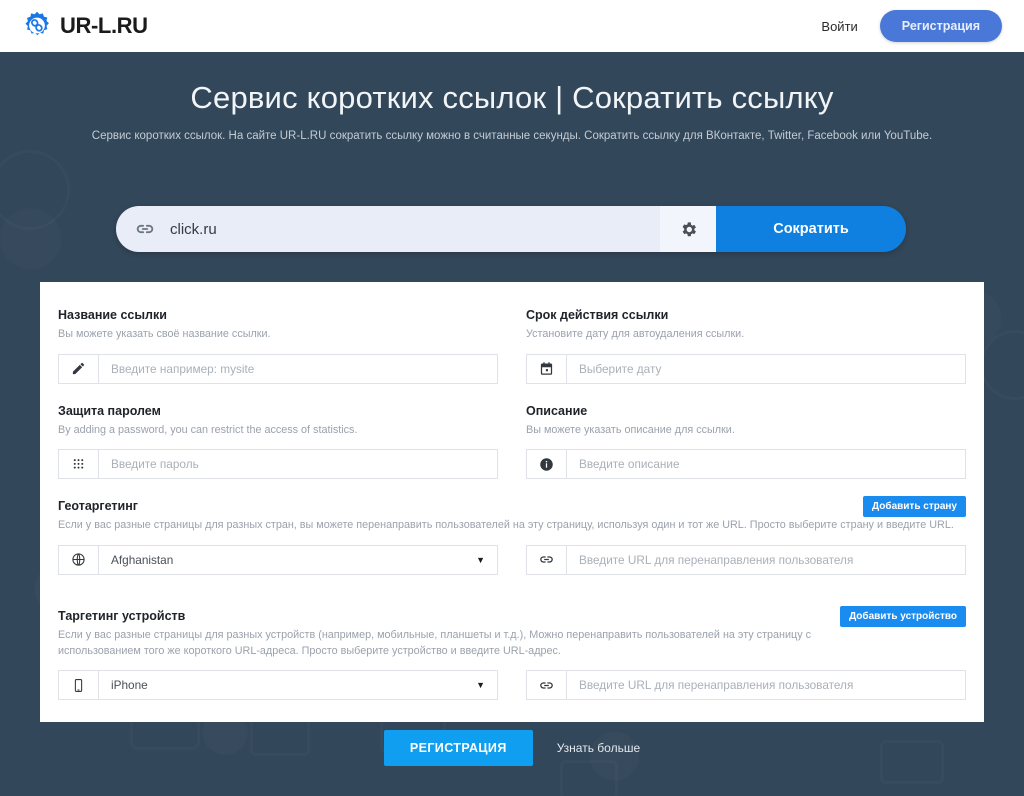 This screenshot has width=1024, height=796. Describe the element at coordinates (512, 26) in the screenshot. I see `site-header: UR-L.RU Войти Регистрация` at that location.